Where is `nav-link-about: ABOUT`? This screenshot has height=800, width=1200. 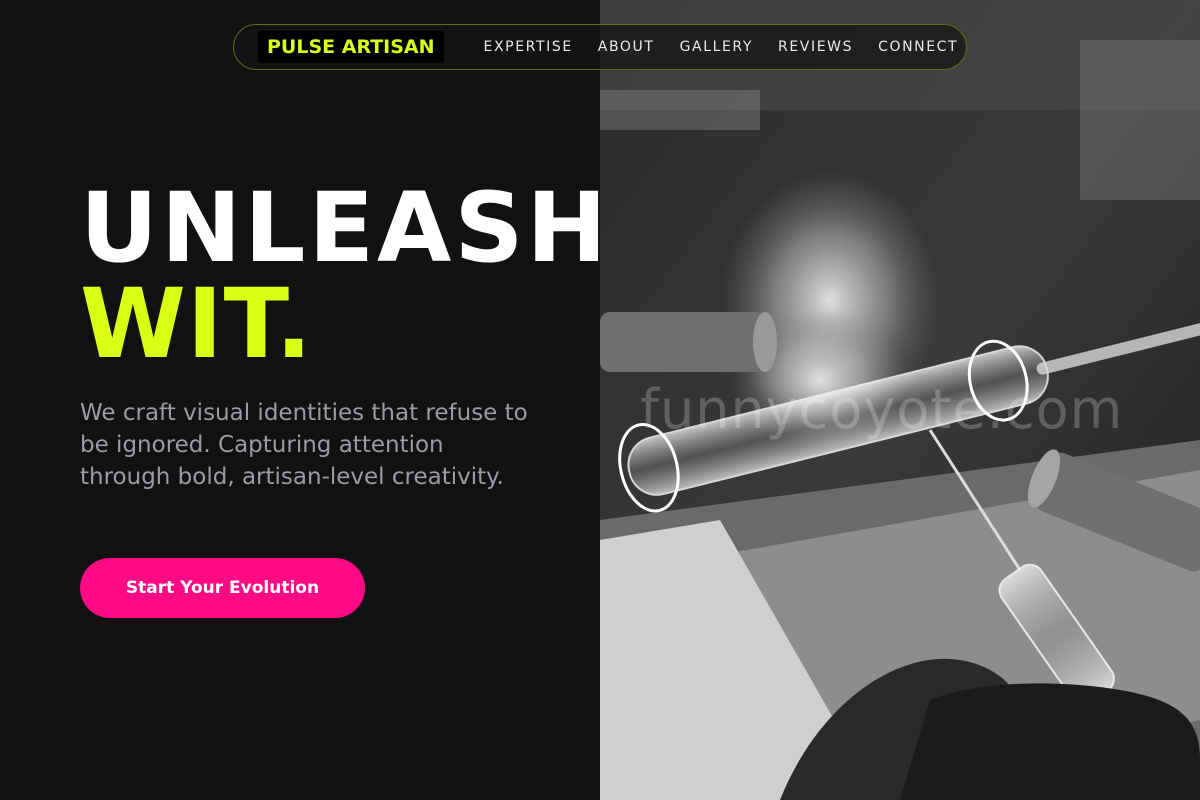
nav-link-about: ABOUT is located at coordinates (626, 47).